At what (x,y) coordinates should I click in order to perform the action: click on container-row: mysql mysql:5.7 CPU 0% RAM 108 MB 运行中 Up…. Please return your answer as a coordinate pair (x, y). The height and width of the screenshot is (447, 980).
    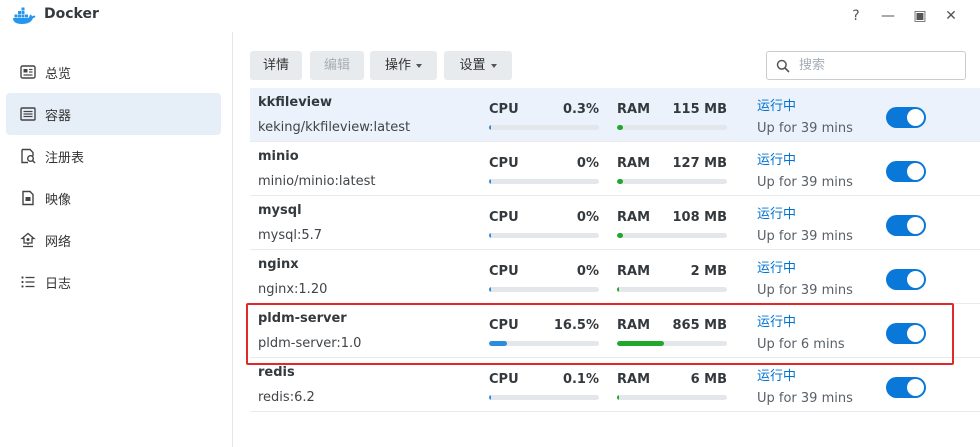
    Looking at the image, I should click on (615, 223).